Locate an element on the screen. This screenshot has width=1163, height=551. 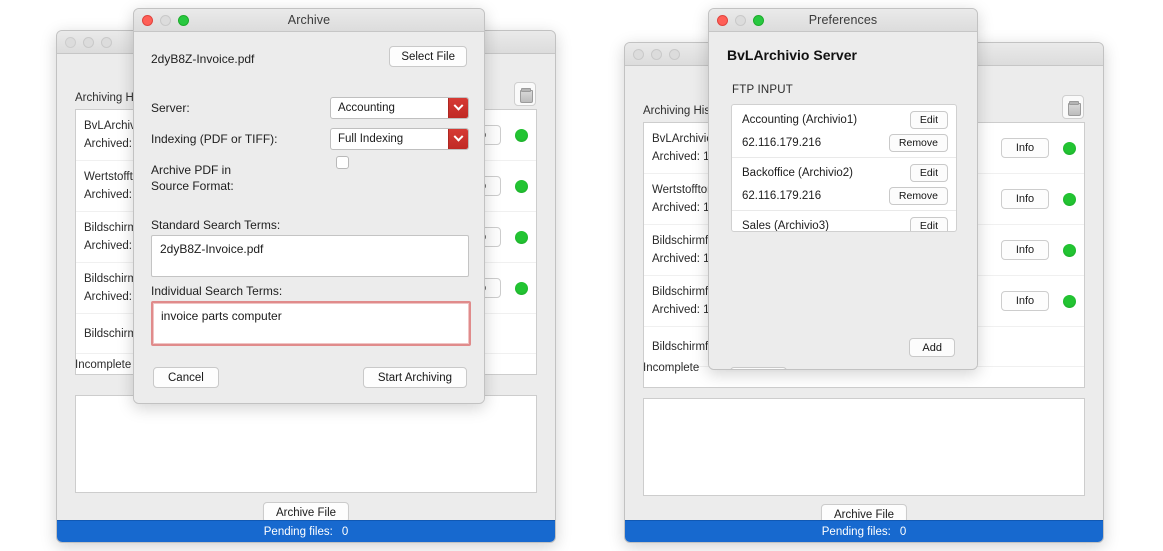
standard-search-terms-label: Standard Search Terms: is located at coordinates (216, 225).